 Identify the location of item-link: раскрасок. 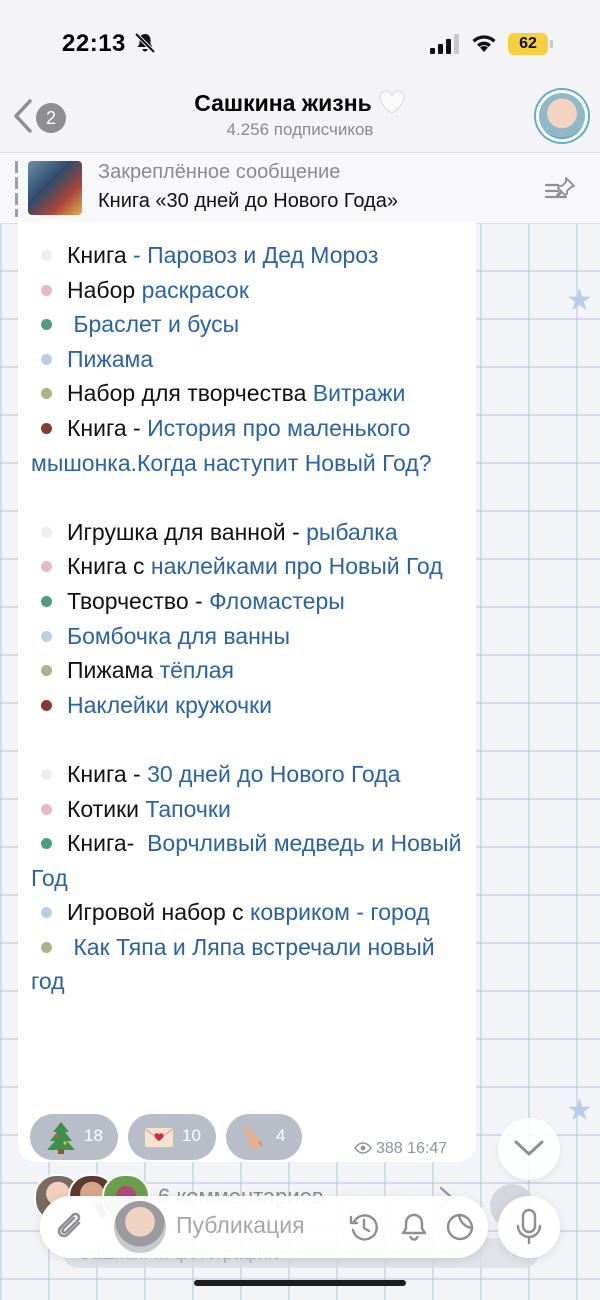
(195, 290).